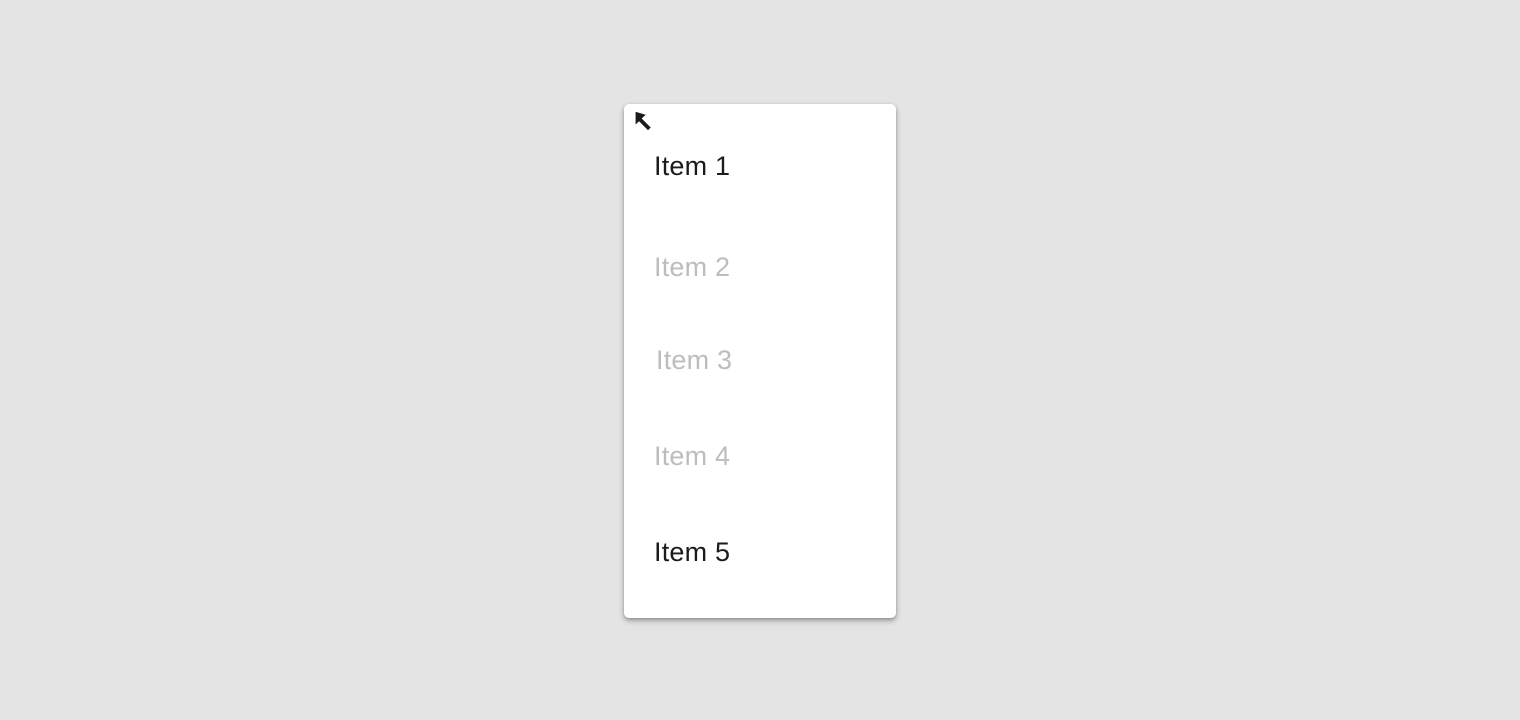 The width and height of the screenshot is (1520, 720). I want to click on menu-item-3: Item 3, so click(760, 360).